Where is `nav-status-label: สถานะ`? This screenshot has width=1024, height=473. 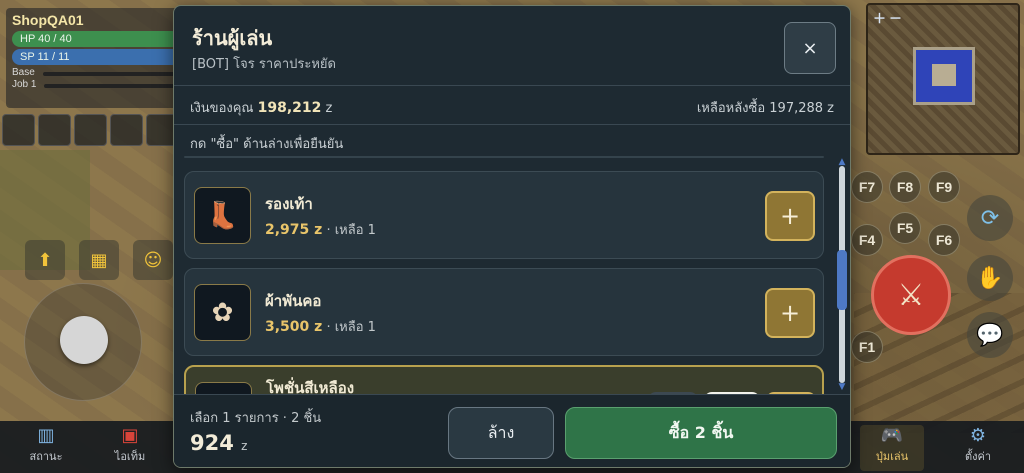
nav-status-label: สถานะ is located at coordinates (46, 456).